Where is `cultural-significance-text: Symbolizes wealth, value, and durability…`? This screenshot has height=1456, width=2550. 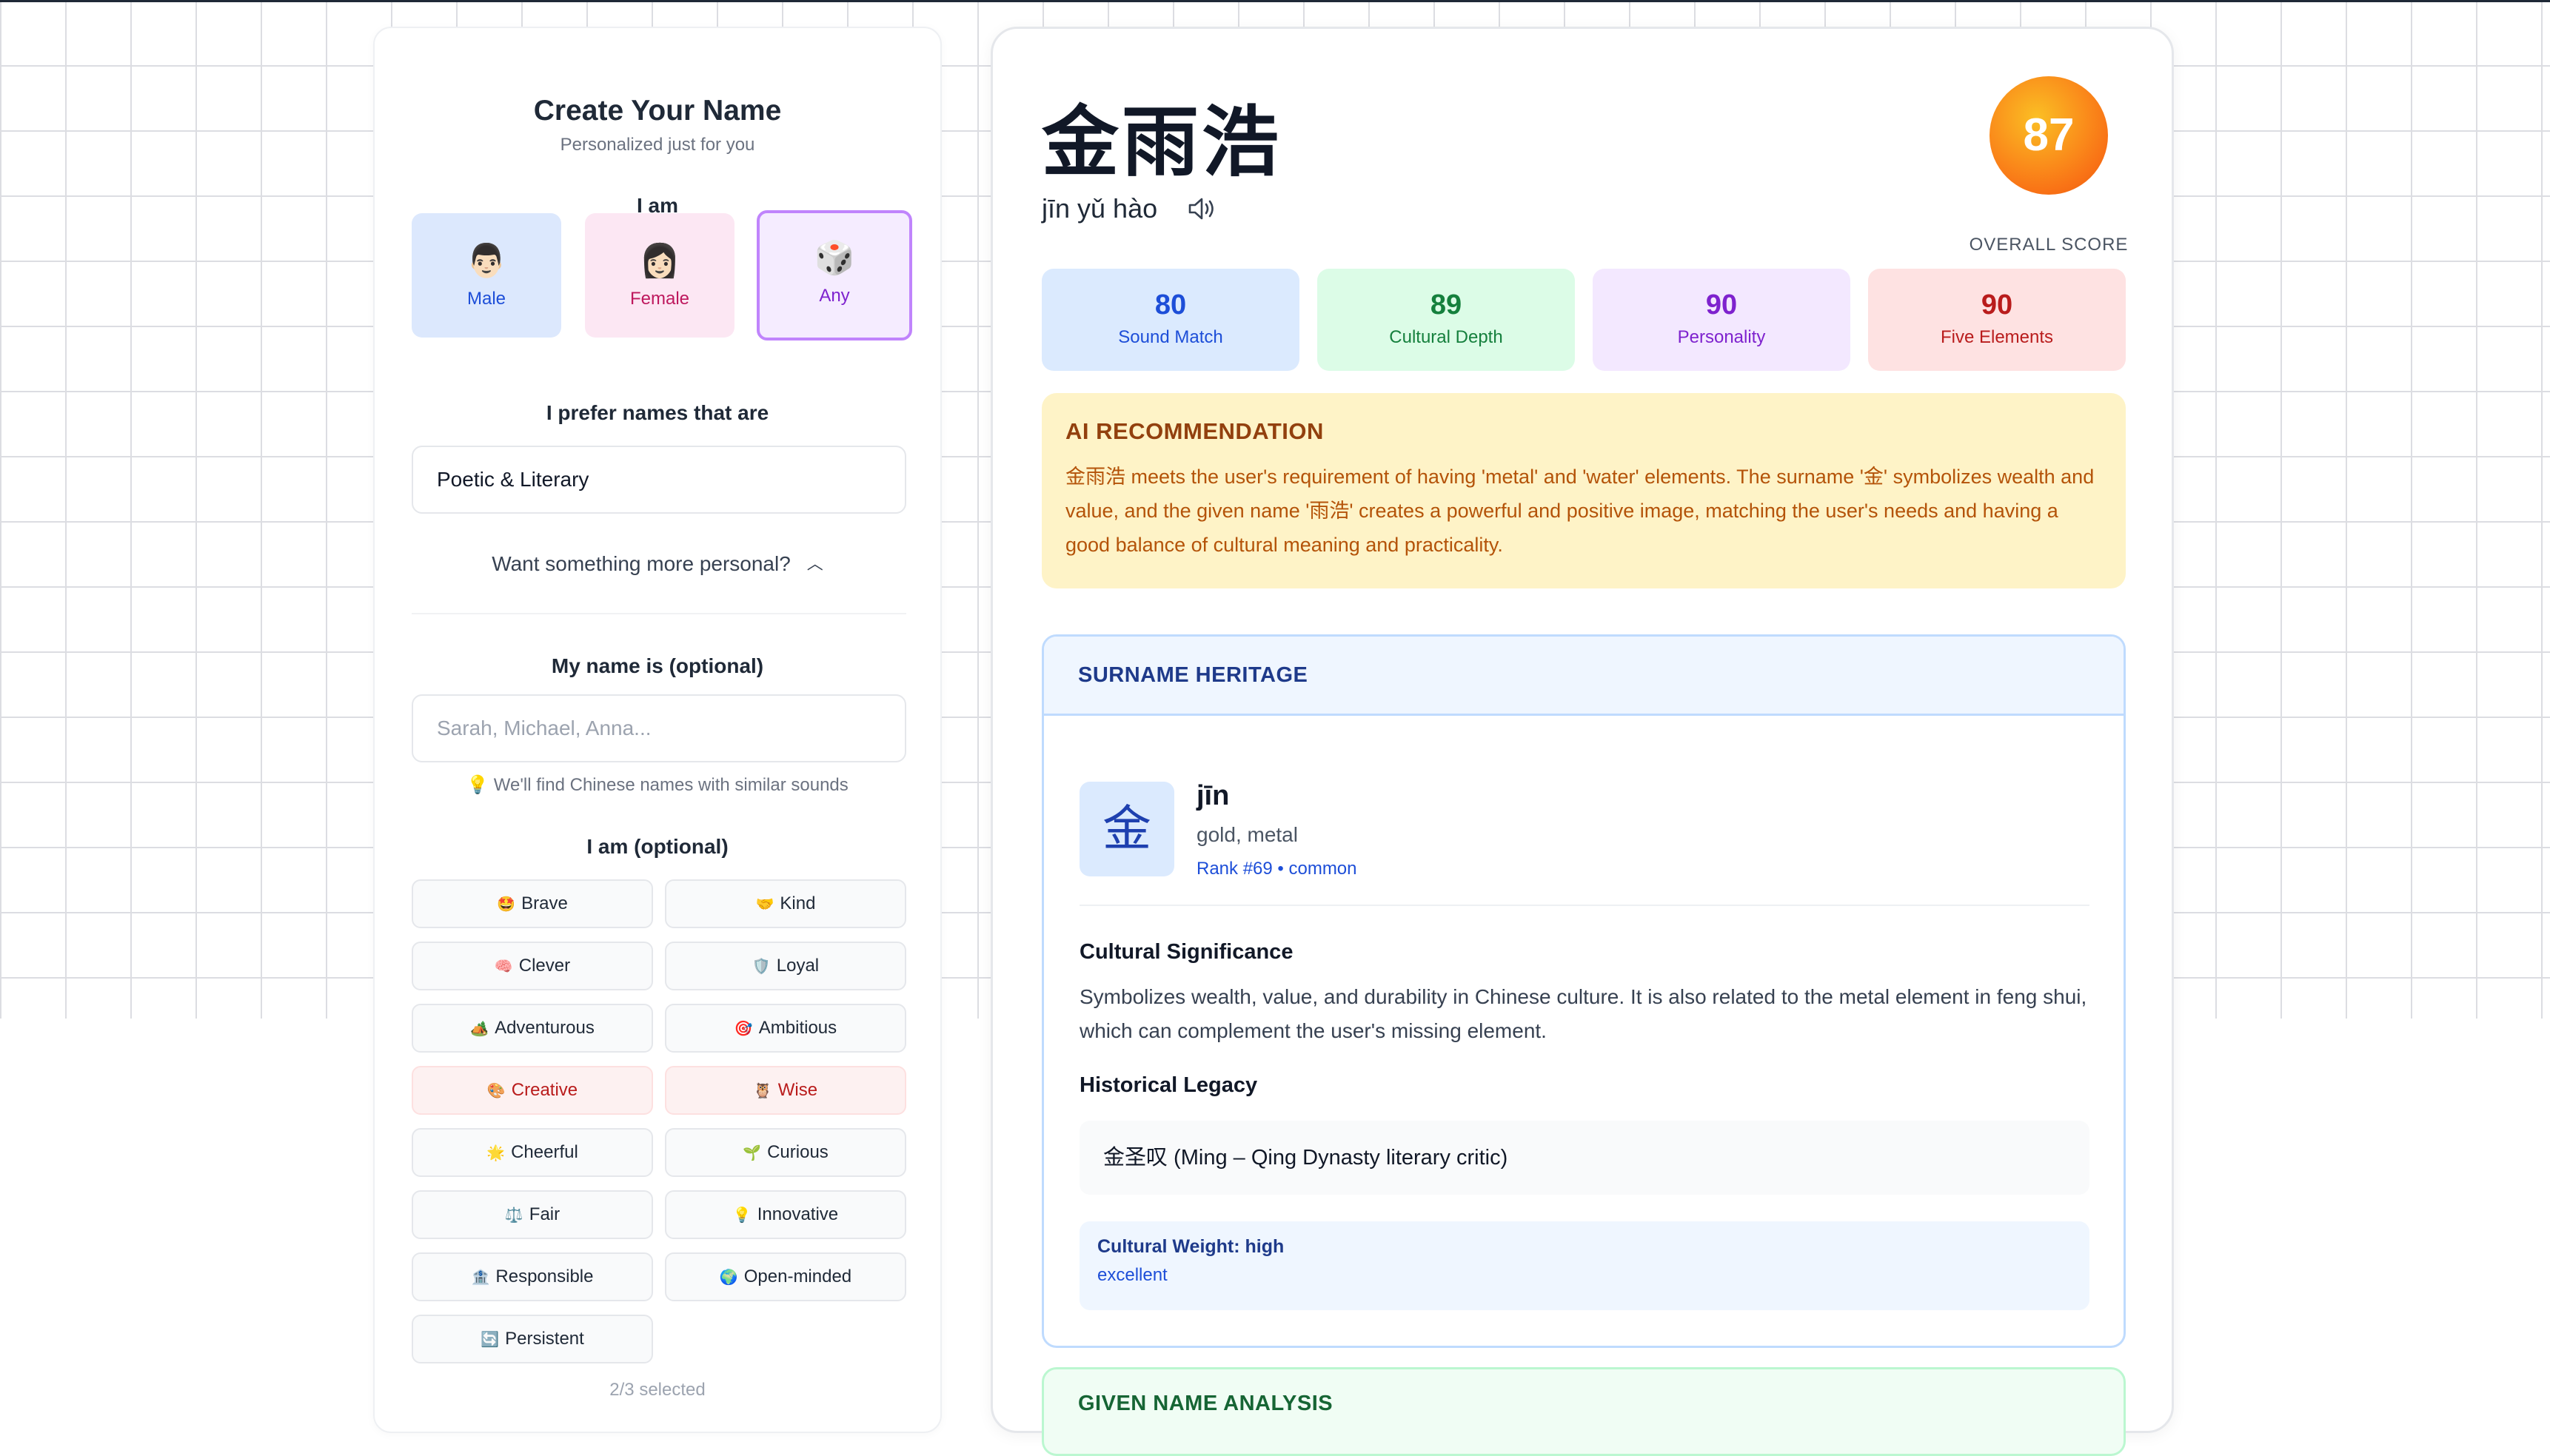
cultural-significance-text: Symbolizes wealth, value, and durability… is located at coordinates (1583, 1013).